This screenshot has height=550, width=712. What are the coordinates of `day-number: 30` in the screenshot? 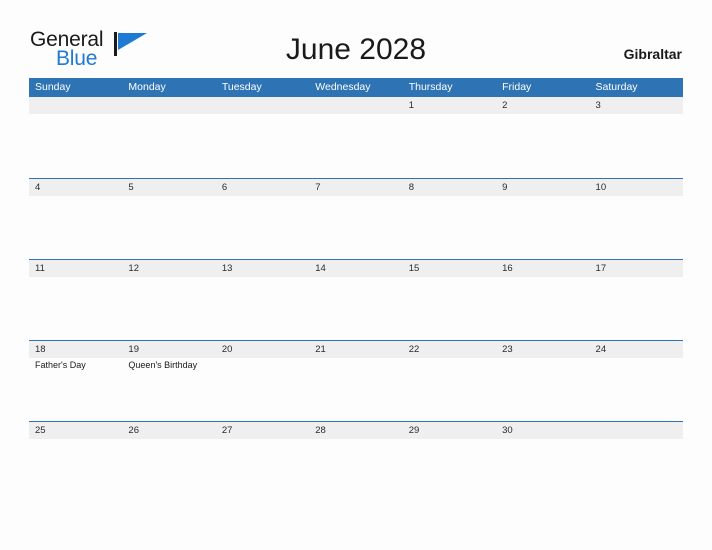 It's located at (507, 430).